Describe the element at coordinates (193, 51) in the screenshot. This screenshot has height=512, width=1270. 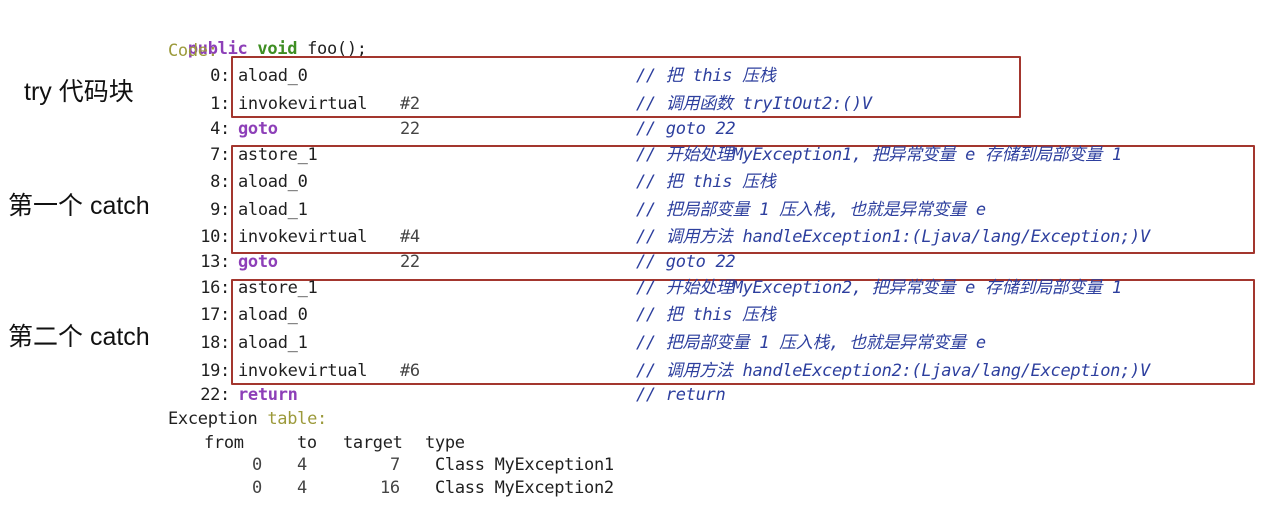
I see `code-label: Code:` at that location.